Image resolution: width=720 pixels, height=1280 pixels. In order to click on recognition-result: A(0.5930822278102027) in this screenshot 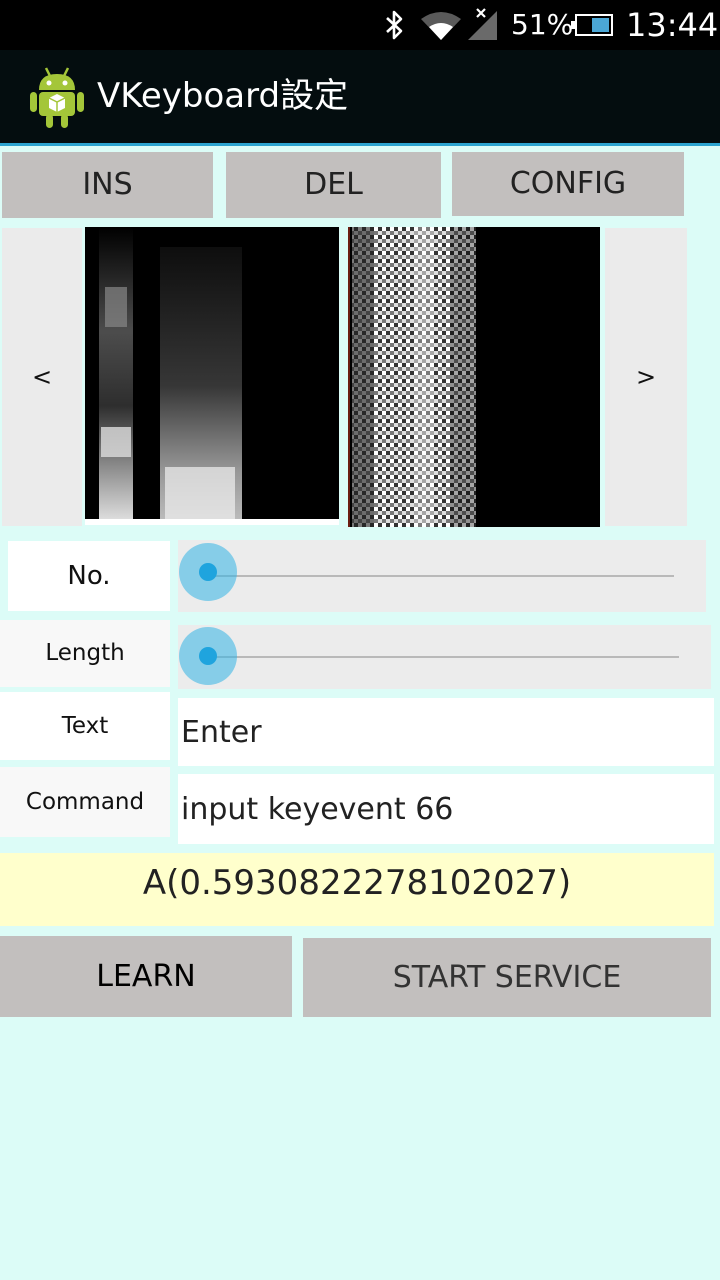, I will do `click(357, 889)`.